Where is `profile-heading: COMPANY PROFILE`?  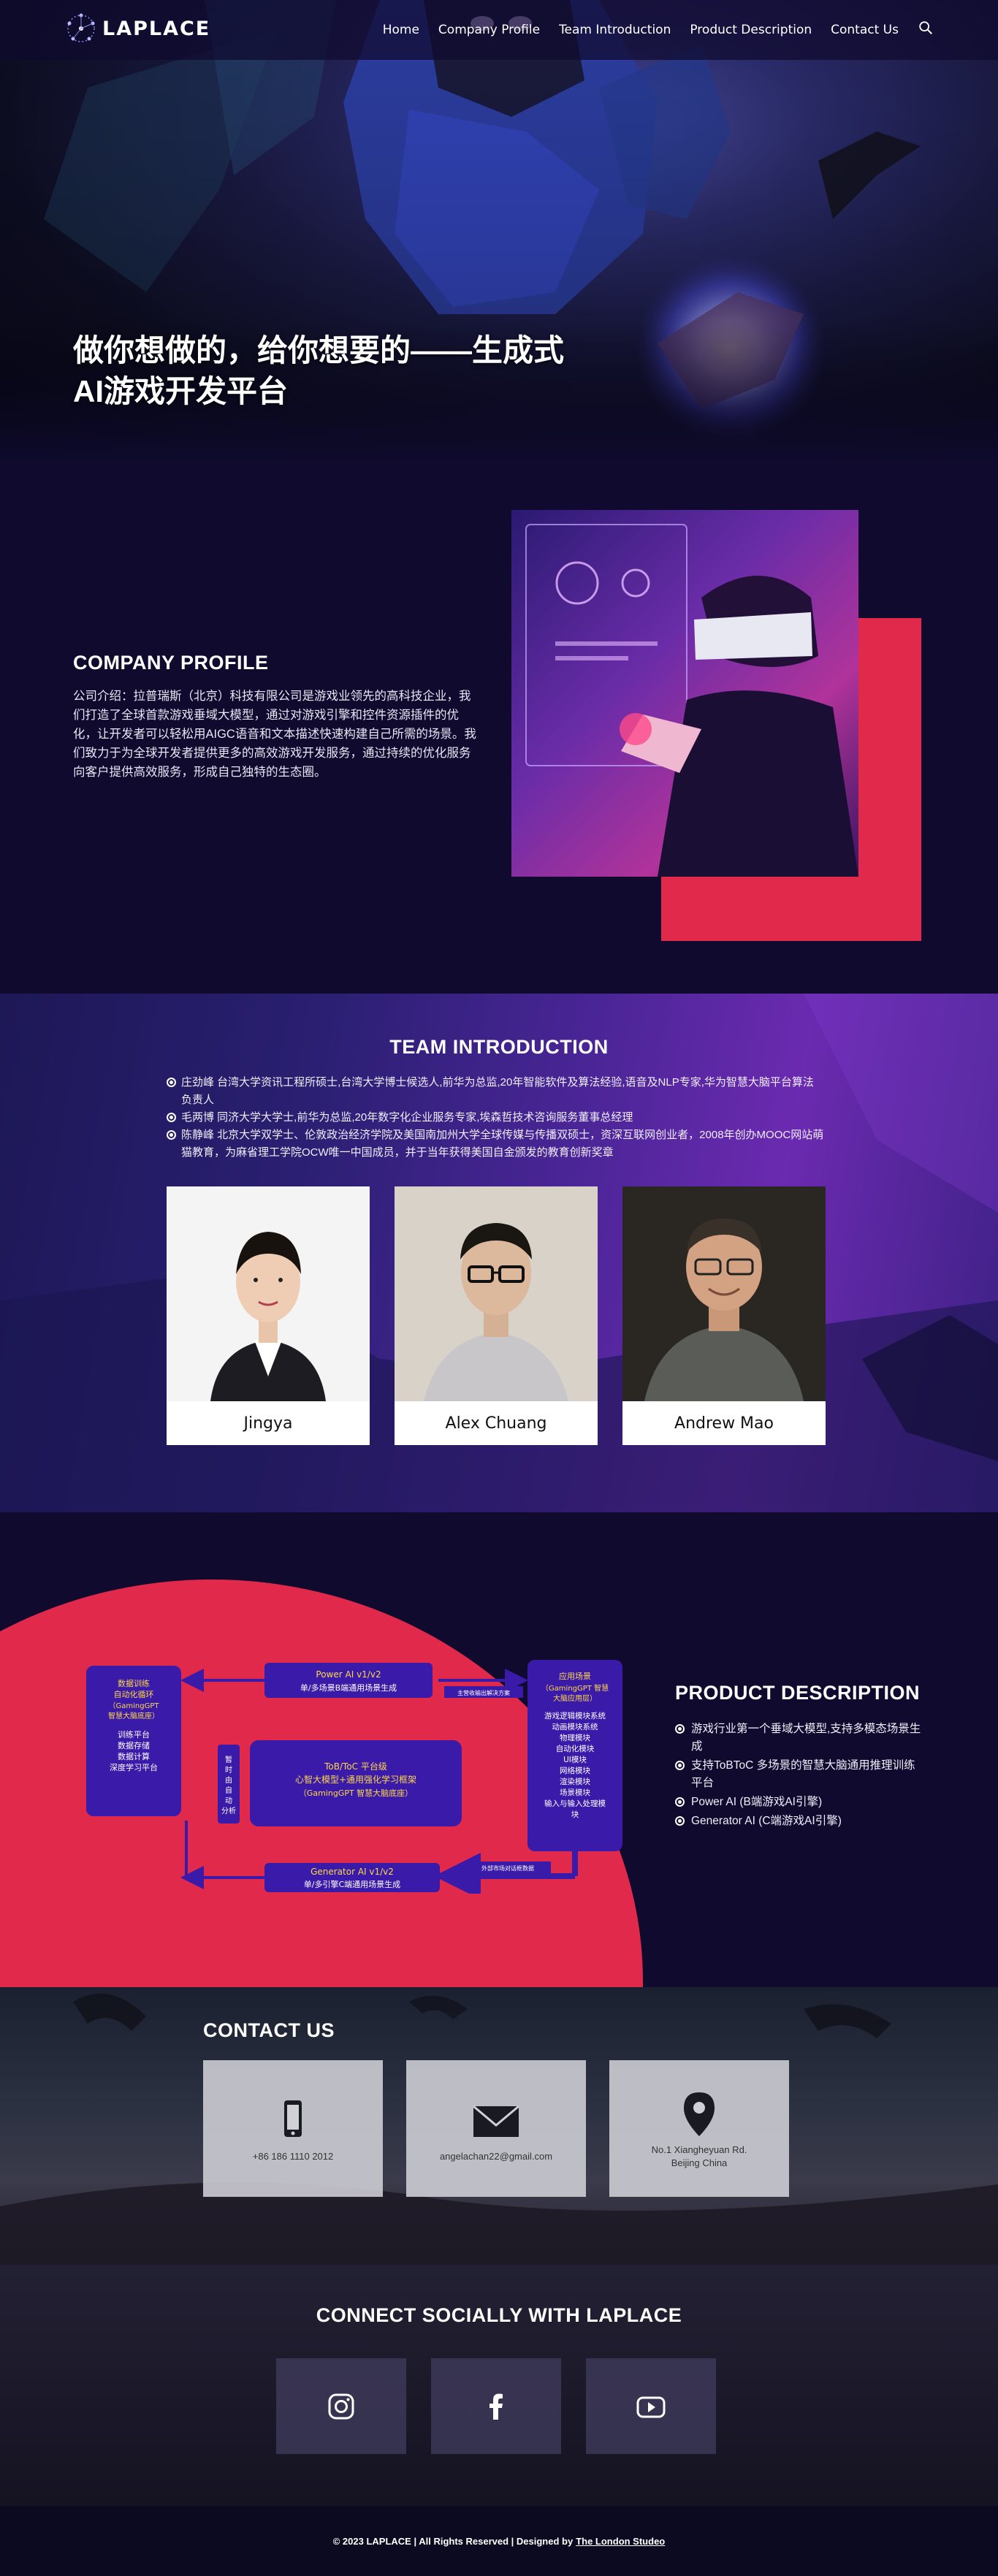 profile-heading: COMPANY PROFILE is located at coordinates (171, 663).